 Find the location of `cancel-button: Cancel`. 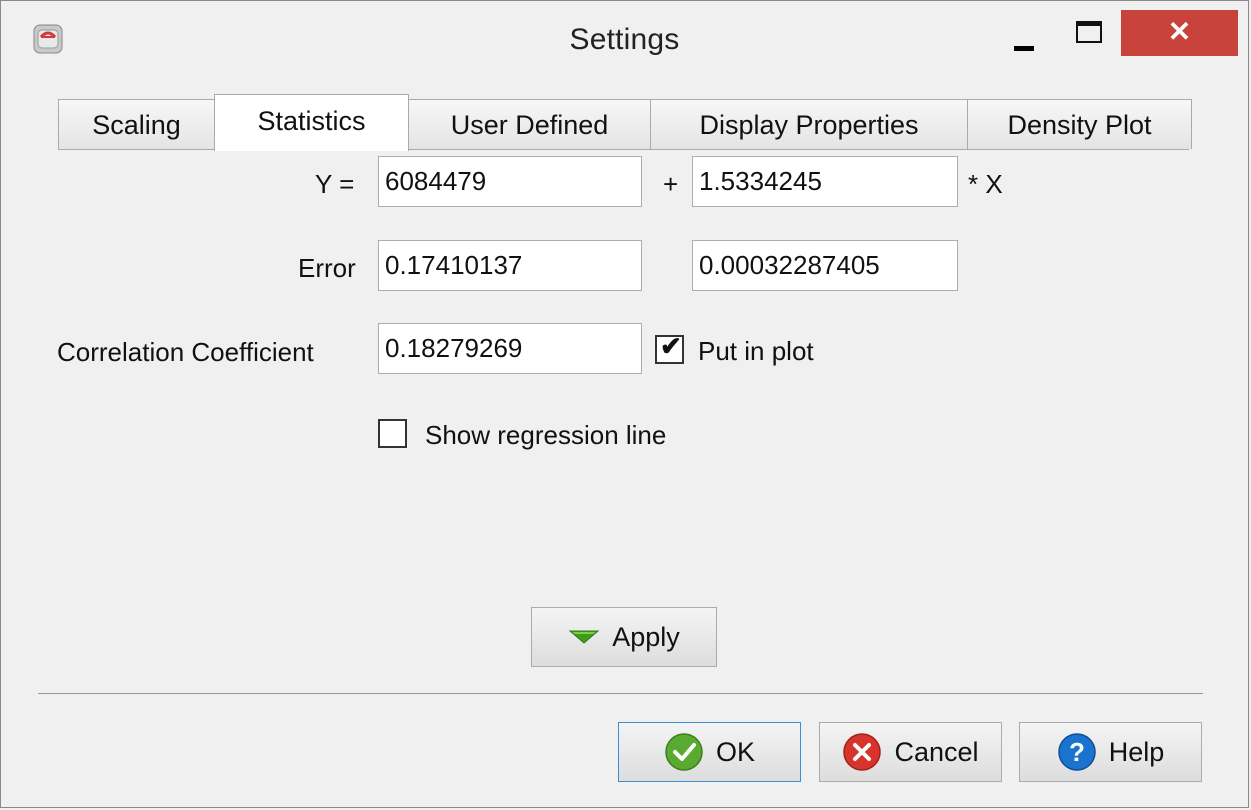

cancel-button: Cancel is located at coordinates (910, 752).